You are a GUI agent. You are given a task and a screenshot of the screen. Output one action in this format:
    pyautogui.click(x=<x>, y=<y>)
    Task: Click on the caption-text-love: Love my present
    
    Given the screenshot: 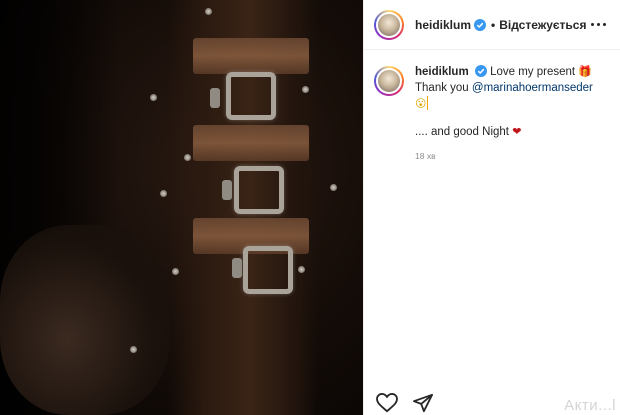 What is the action you would take?
    pyautogui.click(x=533, y=72)
    